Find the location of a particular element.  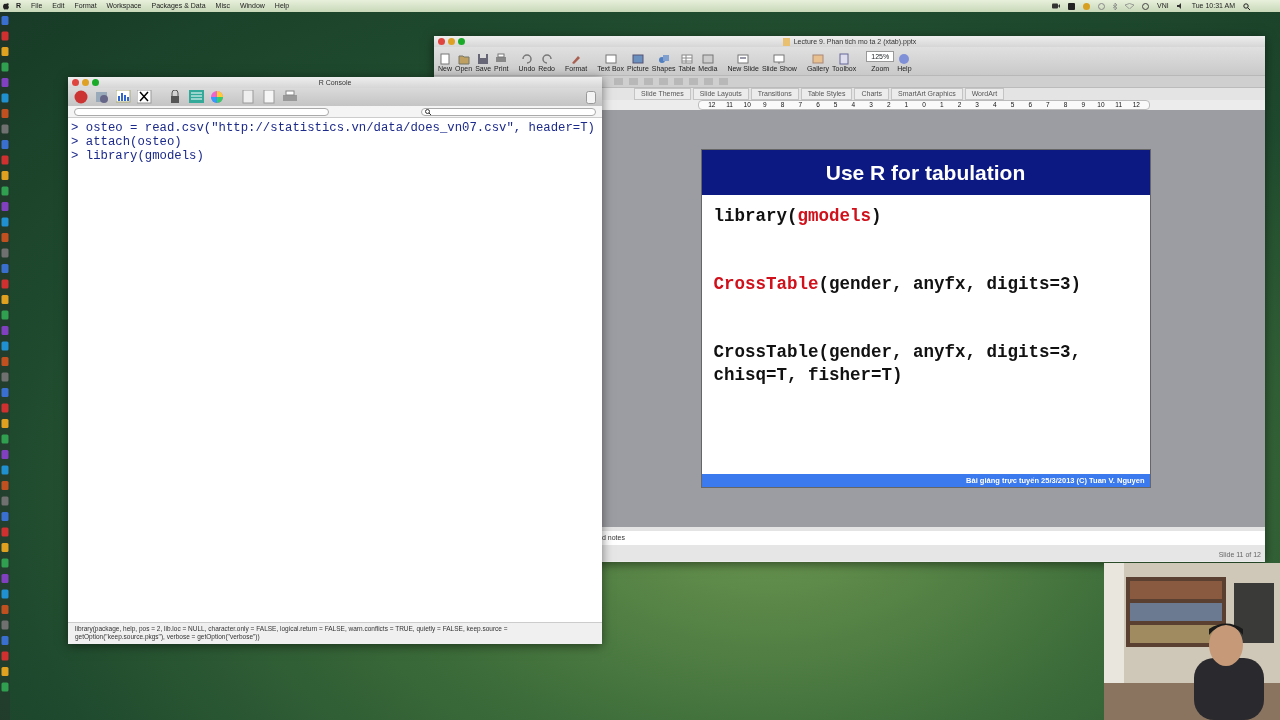

search-field is located at coordinates (508, 111).